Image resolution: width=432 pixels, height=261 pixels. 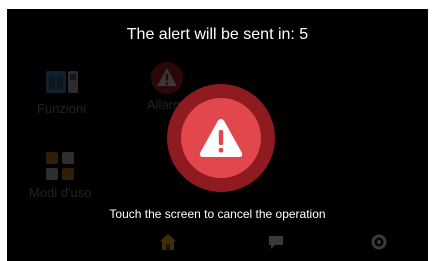 I want to click on bg-app-modi: Modi d'uso, so click(x=60, y=175).